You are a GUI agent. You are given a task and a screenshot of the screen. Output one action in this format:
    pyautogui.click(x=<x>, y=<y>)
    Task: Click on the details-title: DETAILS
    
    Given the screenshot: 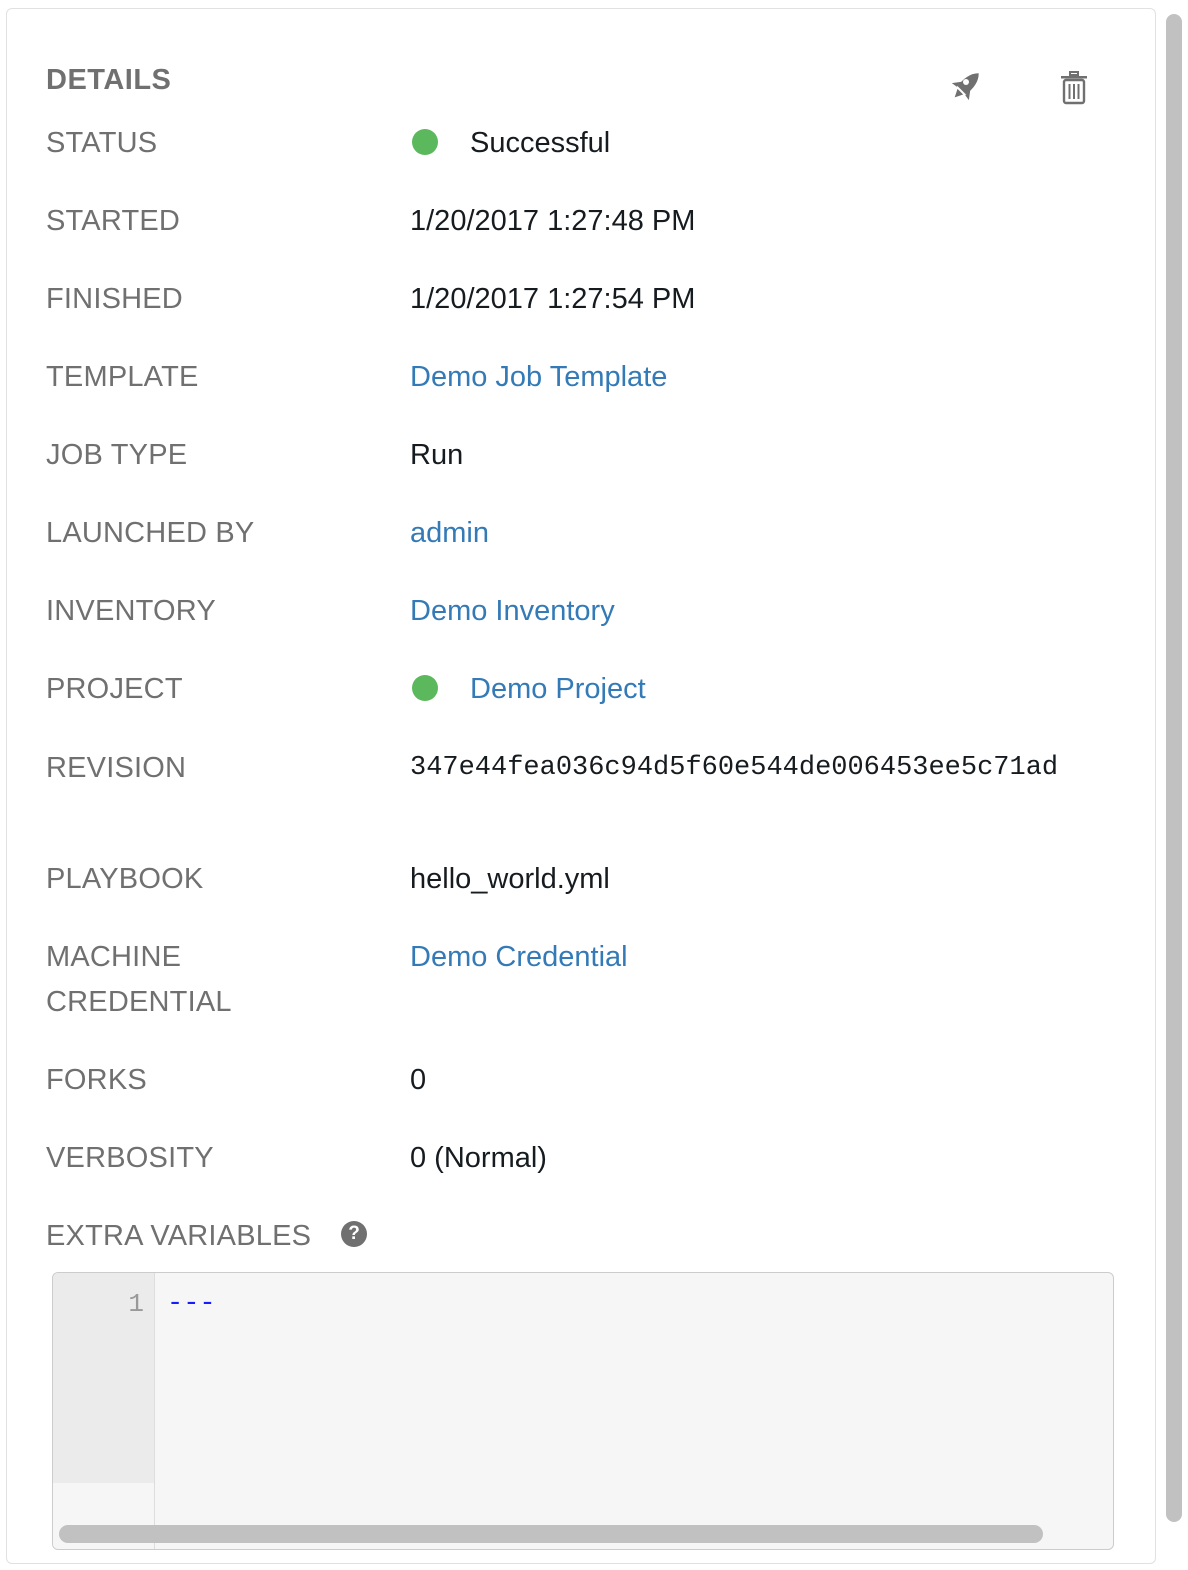 What is the action you would take?
    pyautogui.click(x=109, y=80)
    